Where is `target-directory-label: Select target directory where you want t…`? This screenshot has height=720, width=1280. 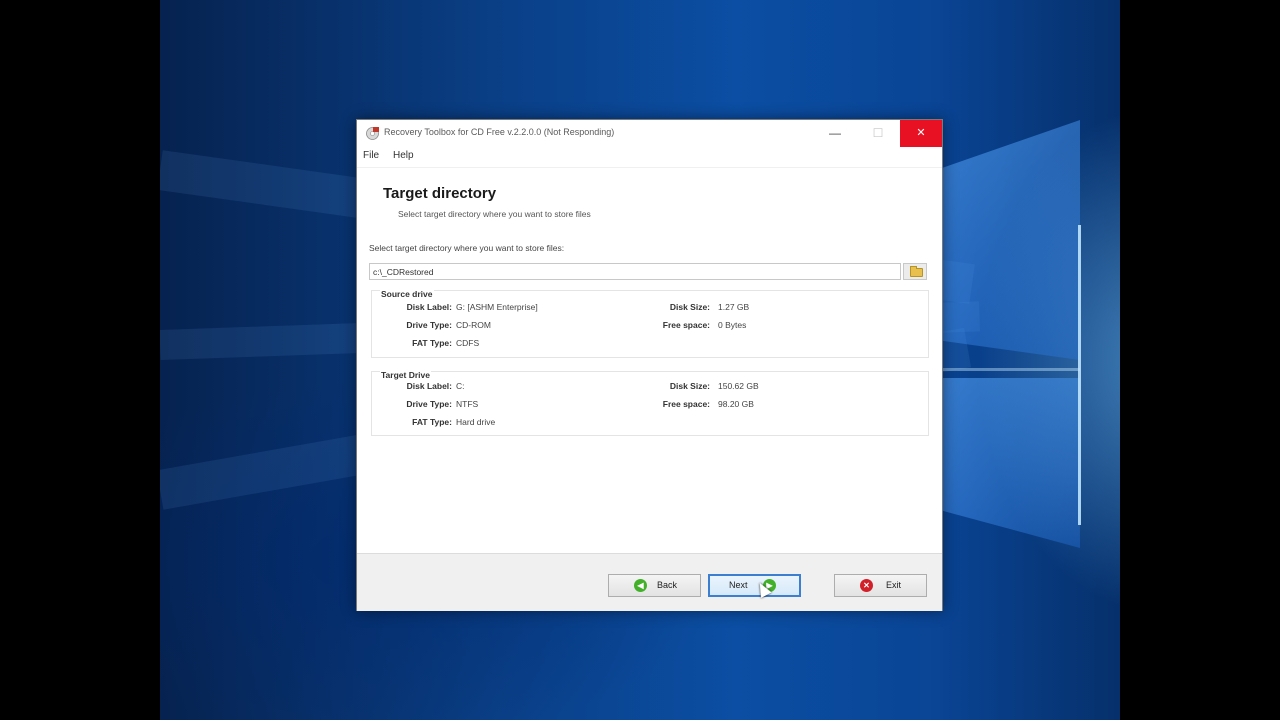 target-directory-label: Select target directory where you want t… is located at coordinates (467, 248).